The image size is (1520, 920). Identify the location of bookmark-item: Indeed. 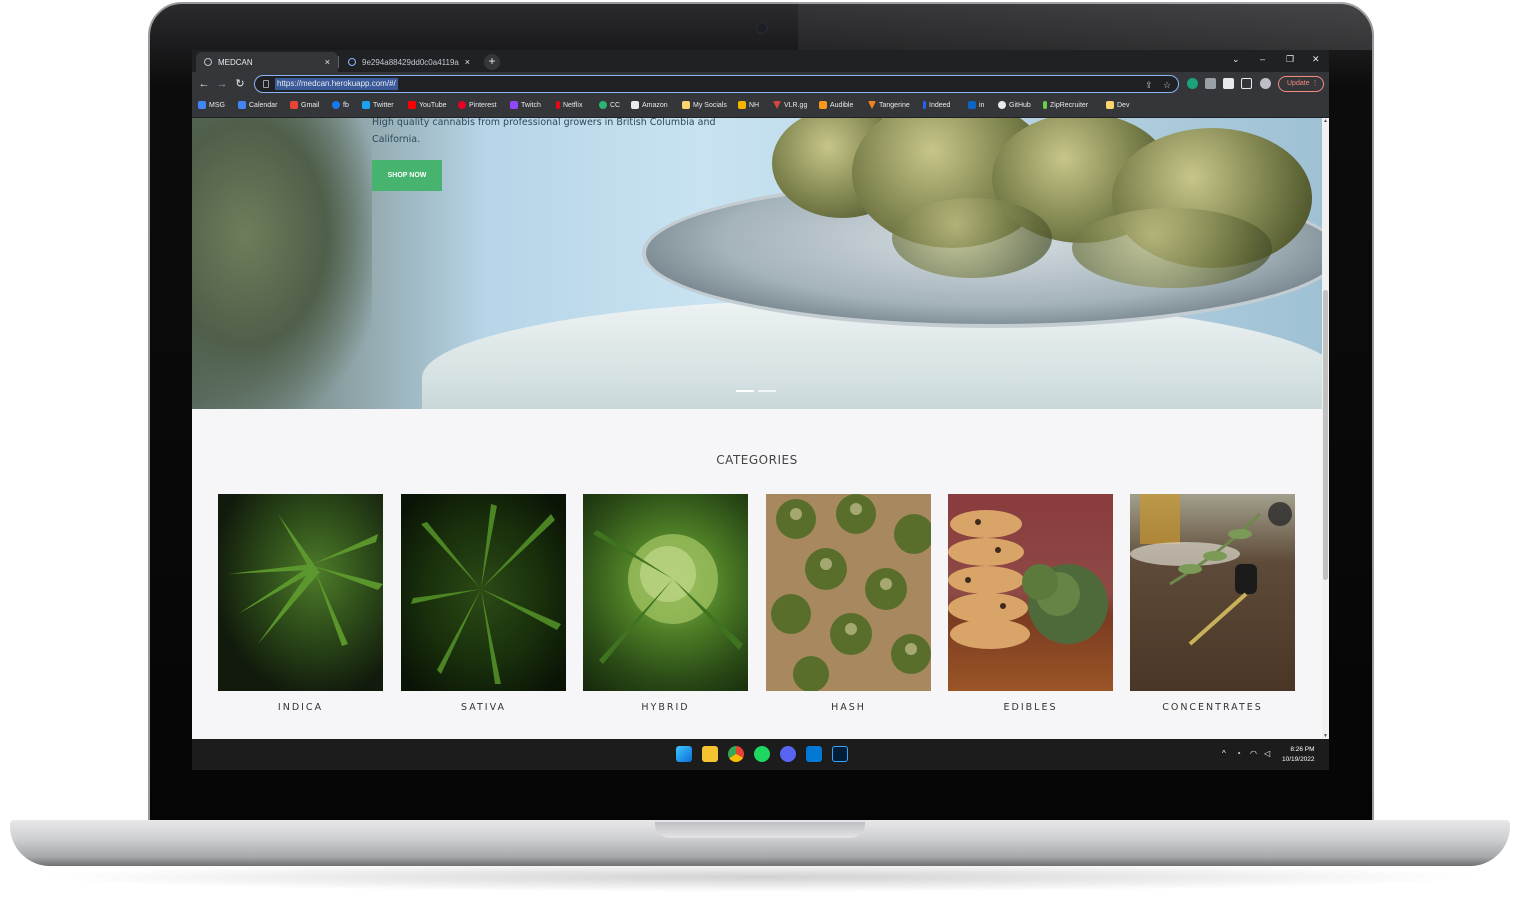
(936, 105).